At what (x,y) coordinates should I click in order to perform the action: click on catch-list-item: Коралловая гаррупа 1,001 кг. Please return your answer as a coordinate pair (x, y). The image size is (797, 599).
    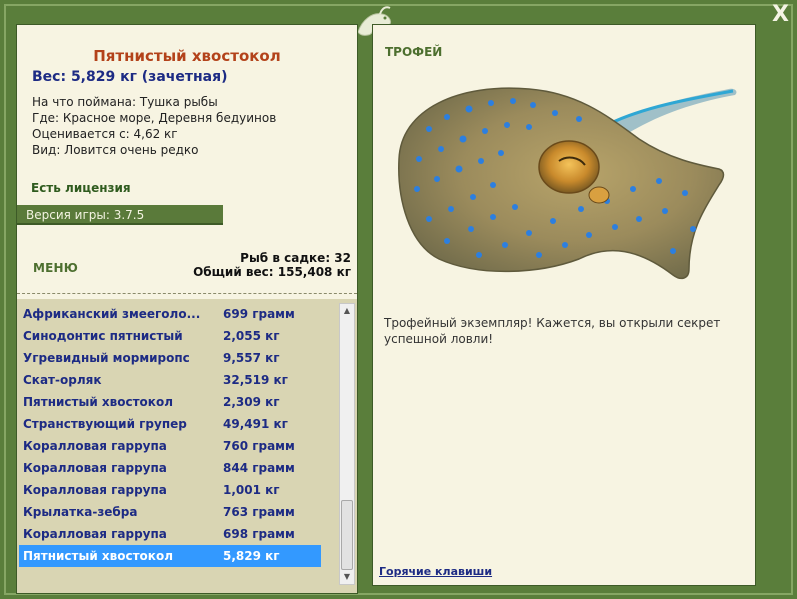
    Looking at the image, I should click on (170, 490).